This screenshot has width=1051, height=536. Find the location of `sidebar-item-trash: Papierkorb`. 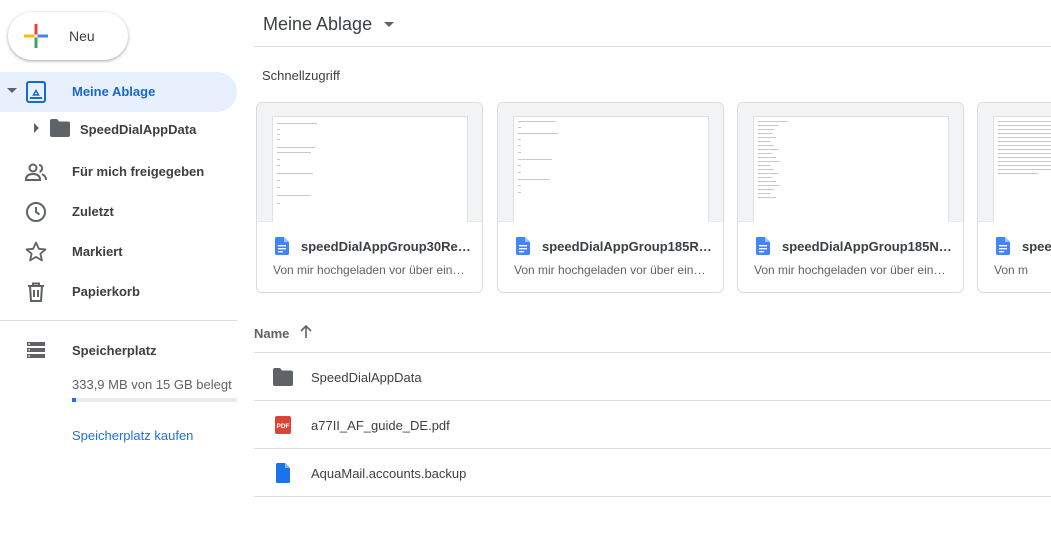

sidebar-item-trash: Papierkorb is located at coordinates (118, 292).